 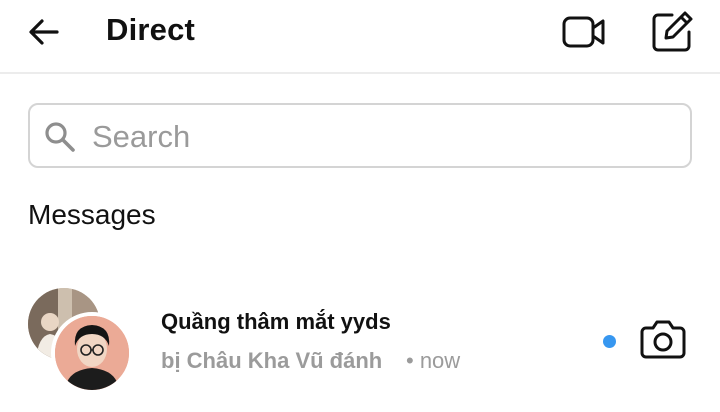 What do you see at coordinates (433, 360) in the screenshot?
I see `conversation-time: • now` at bounding box center [433, 360].